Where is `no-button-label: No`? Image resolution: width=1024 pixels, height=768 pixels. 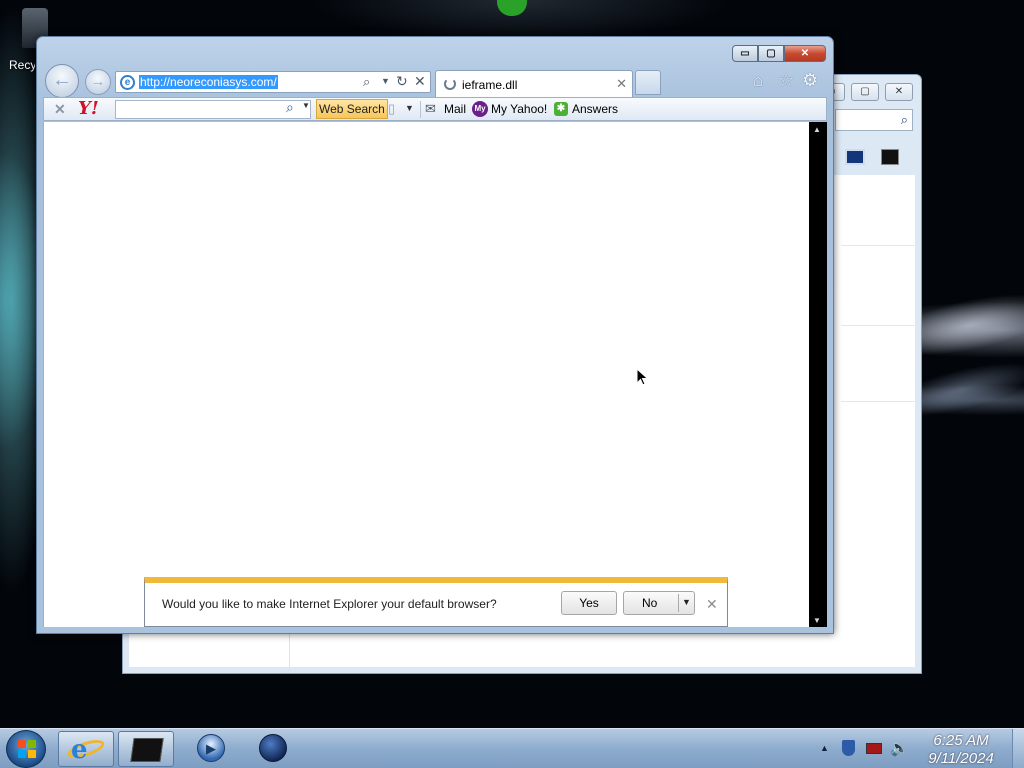 no-button-label: No is located at coordinates (650, 603).